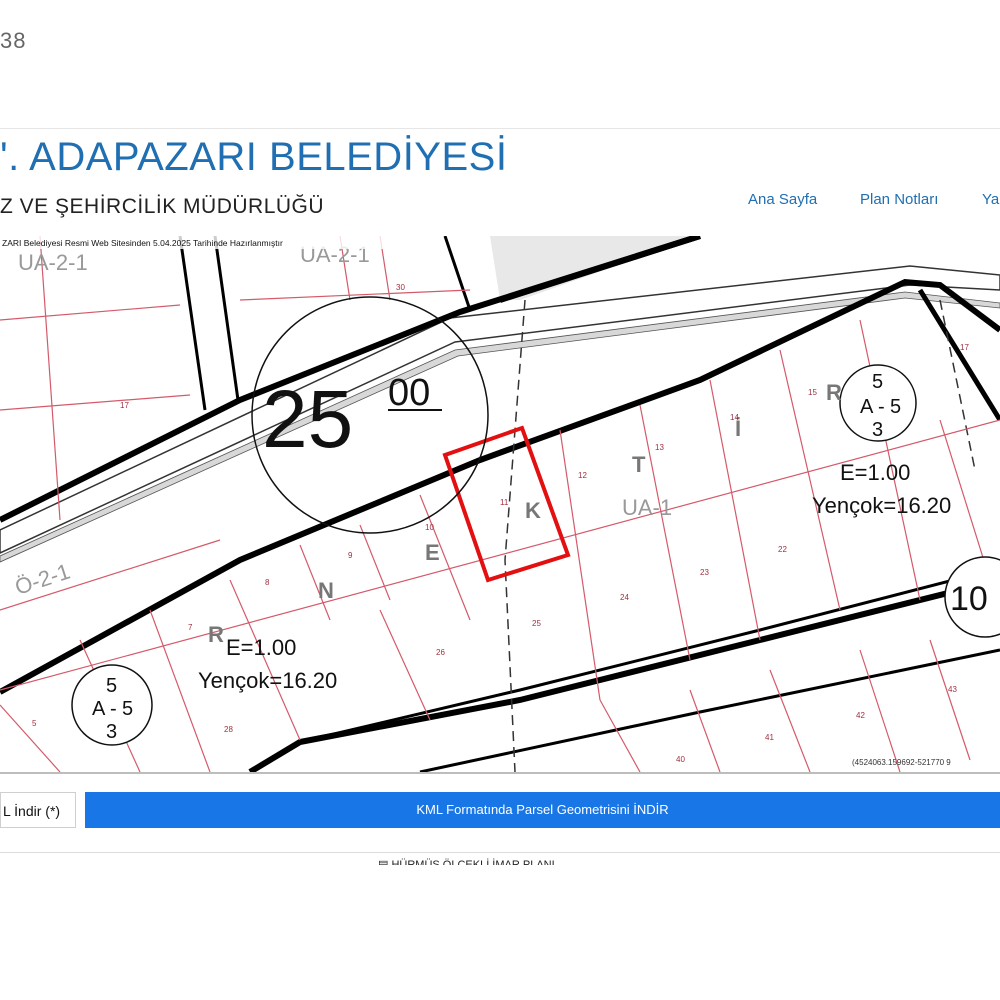 The image size is (1000, 1000). What do you see at coordinates (624, 597) in the screenshot?
I see `svg-text: 24` at bounding box center [624, 597].